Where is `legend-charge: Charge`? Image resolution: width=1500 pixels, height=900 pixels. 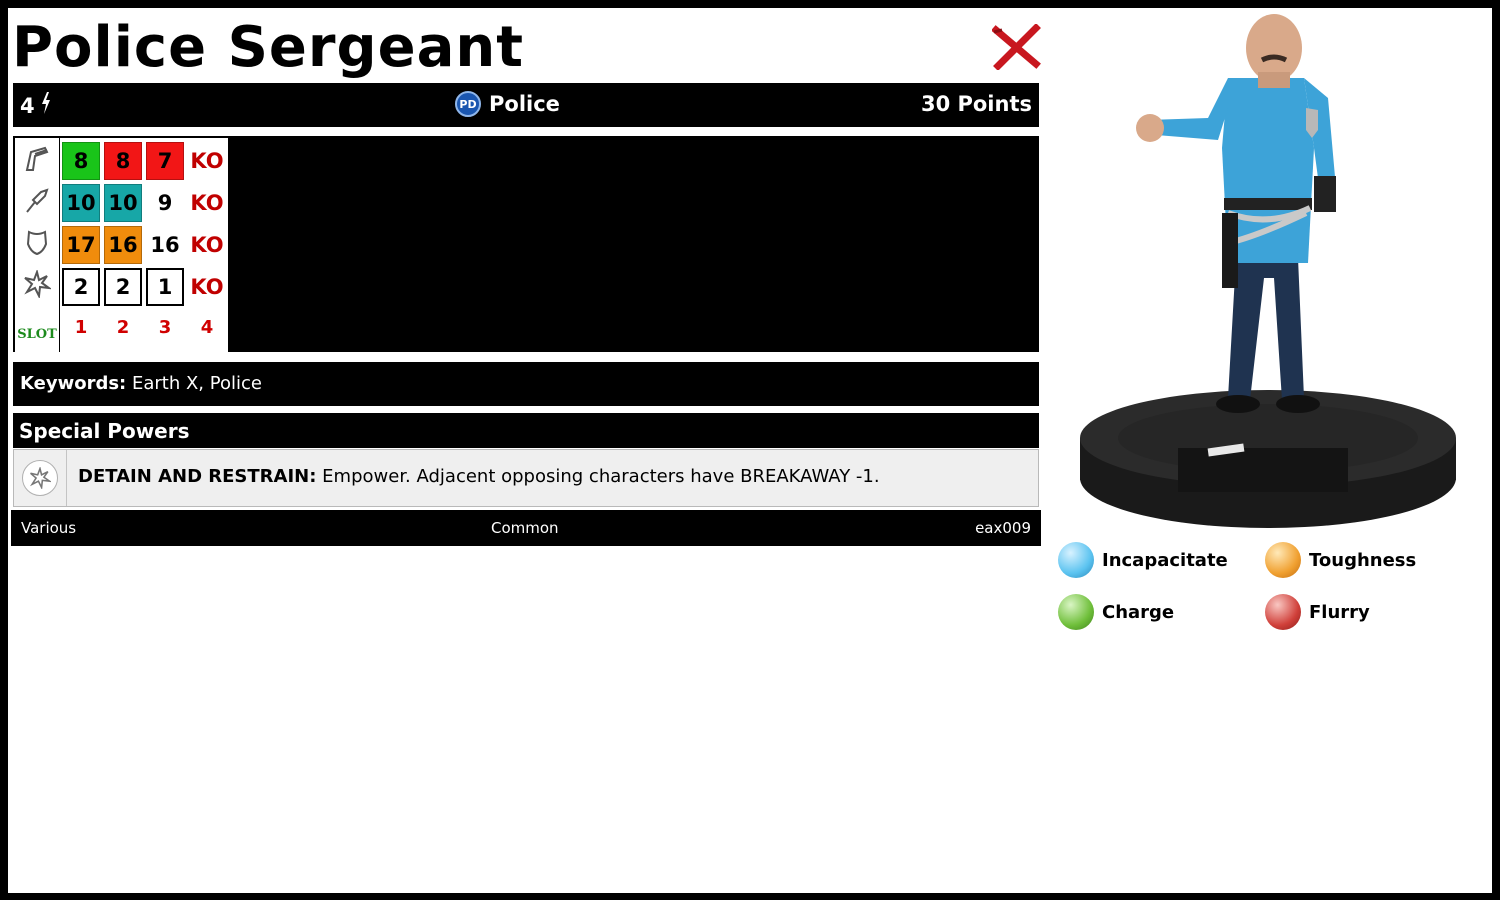
legend-charge: Charge is located at coordinates (1116, 612).